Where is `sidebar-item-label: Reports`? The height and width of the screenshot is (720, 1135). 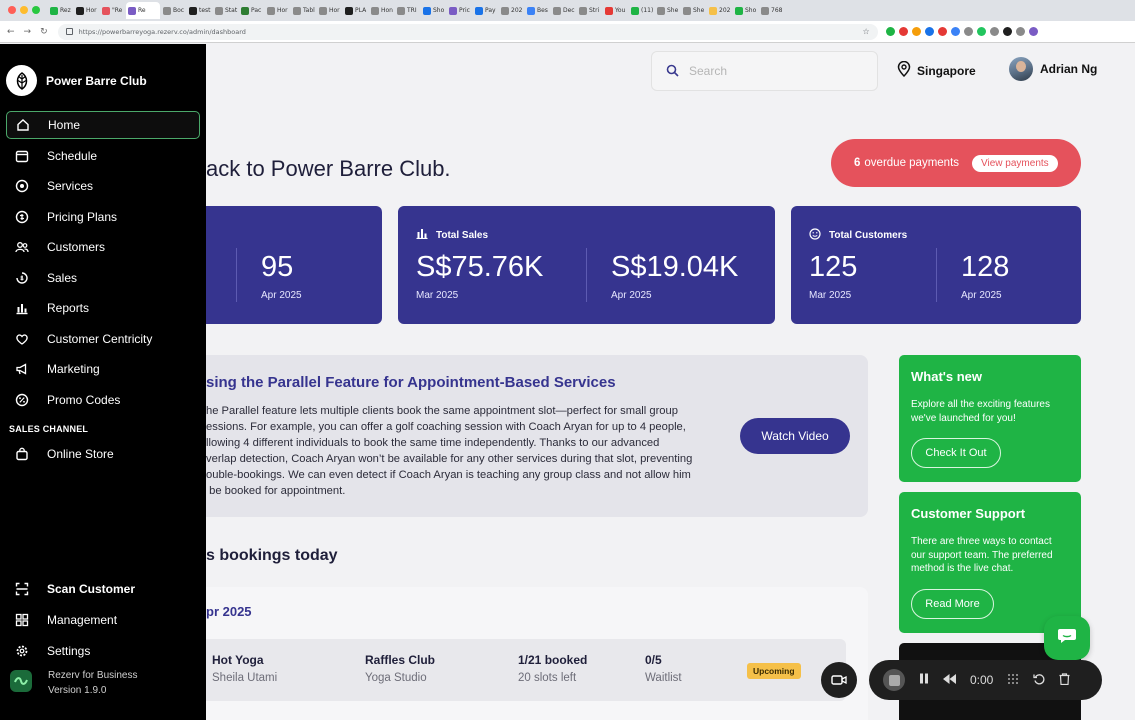 sidebar-item-label: Reports is located at coordinates (68, 308).